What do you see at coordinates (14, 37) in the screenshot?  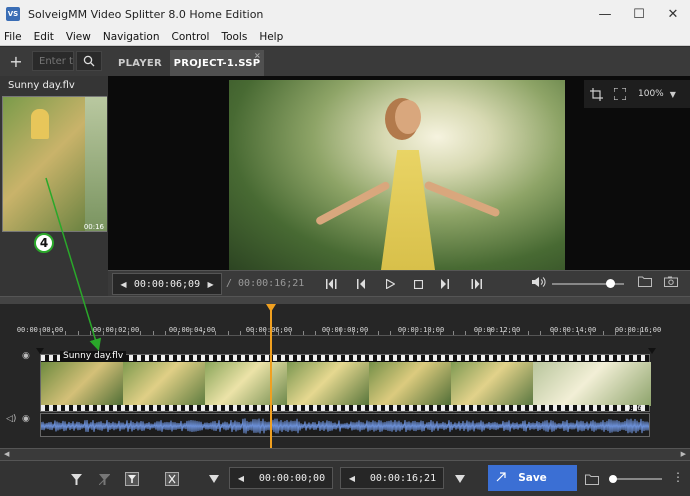 I see `menu-file: File` at bounding box center [14, 37].